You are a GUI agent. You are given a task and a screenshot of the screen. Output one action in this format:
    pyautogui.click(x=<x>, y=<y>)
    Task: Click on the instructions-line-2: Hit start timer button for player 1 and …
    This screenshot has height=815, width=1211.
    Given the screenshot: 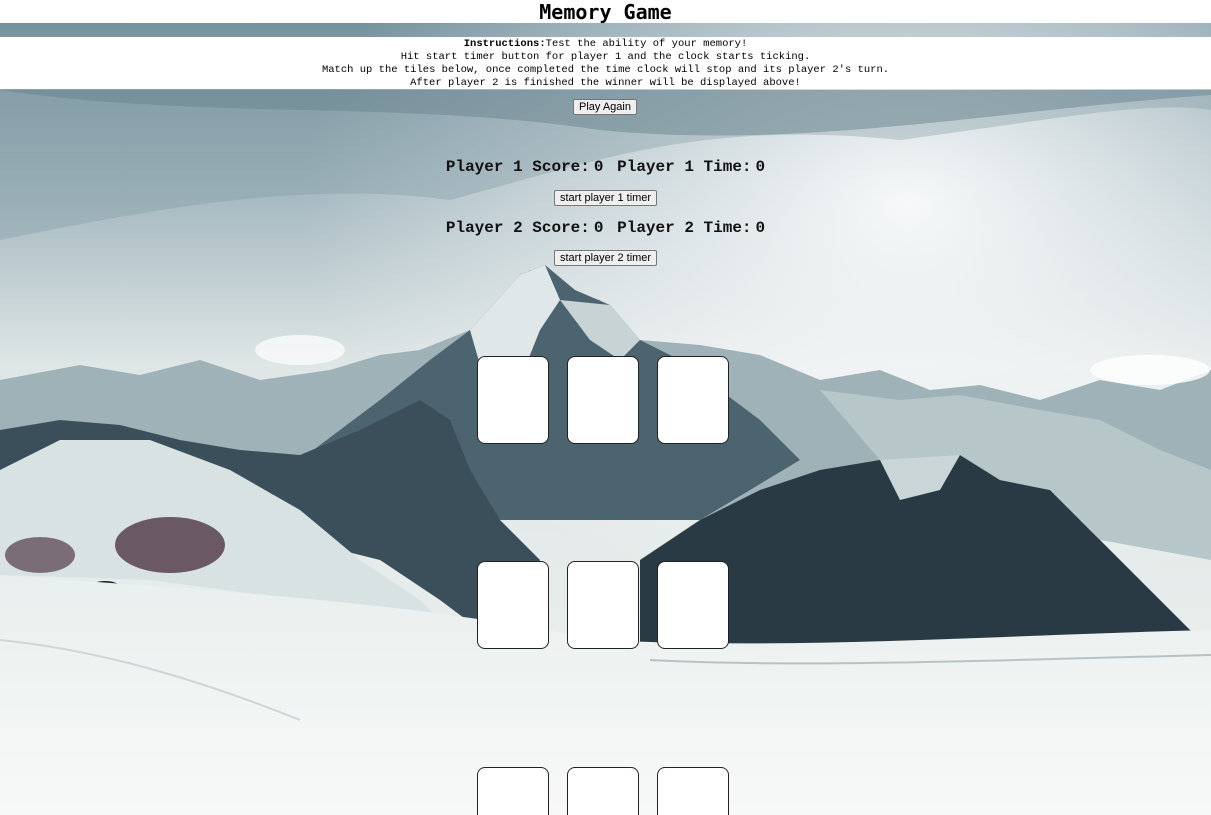 What is the action you would take?
    pyautogui.click(x=605, y=57)
    